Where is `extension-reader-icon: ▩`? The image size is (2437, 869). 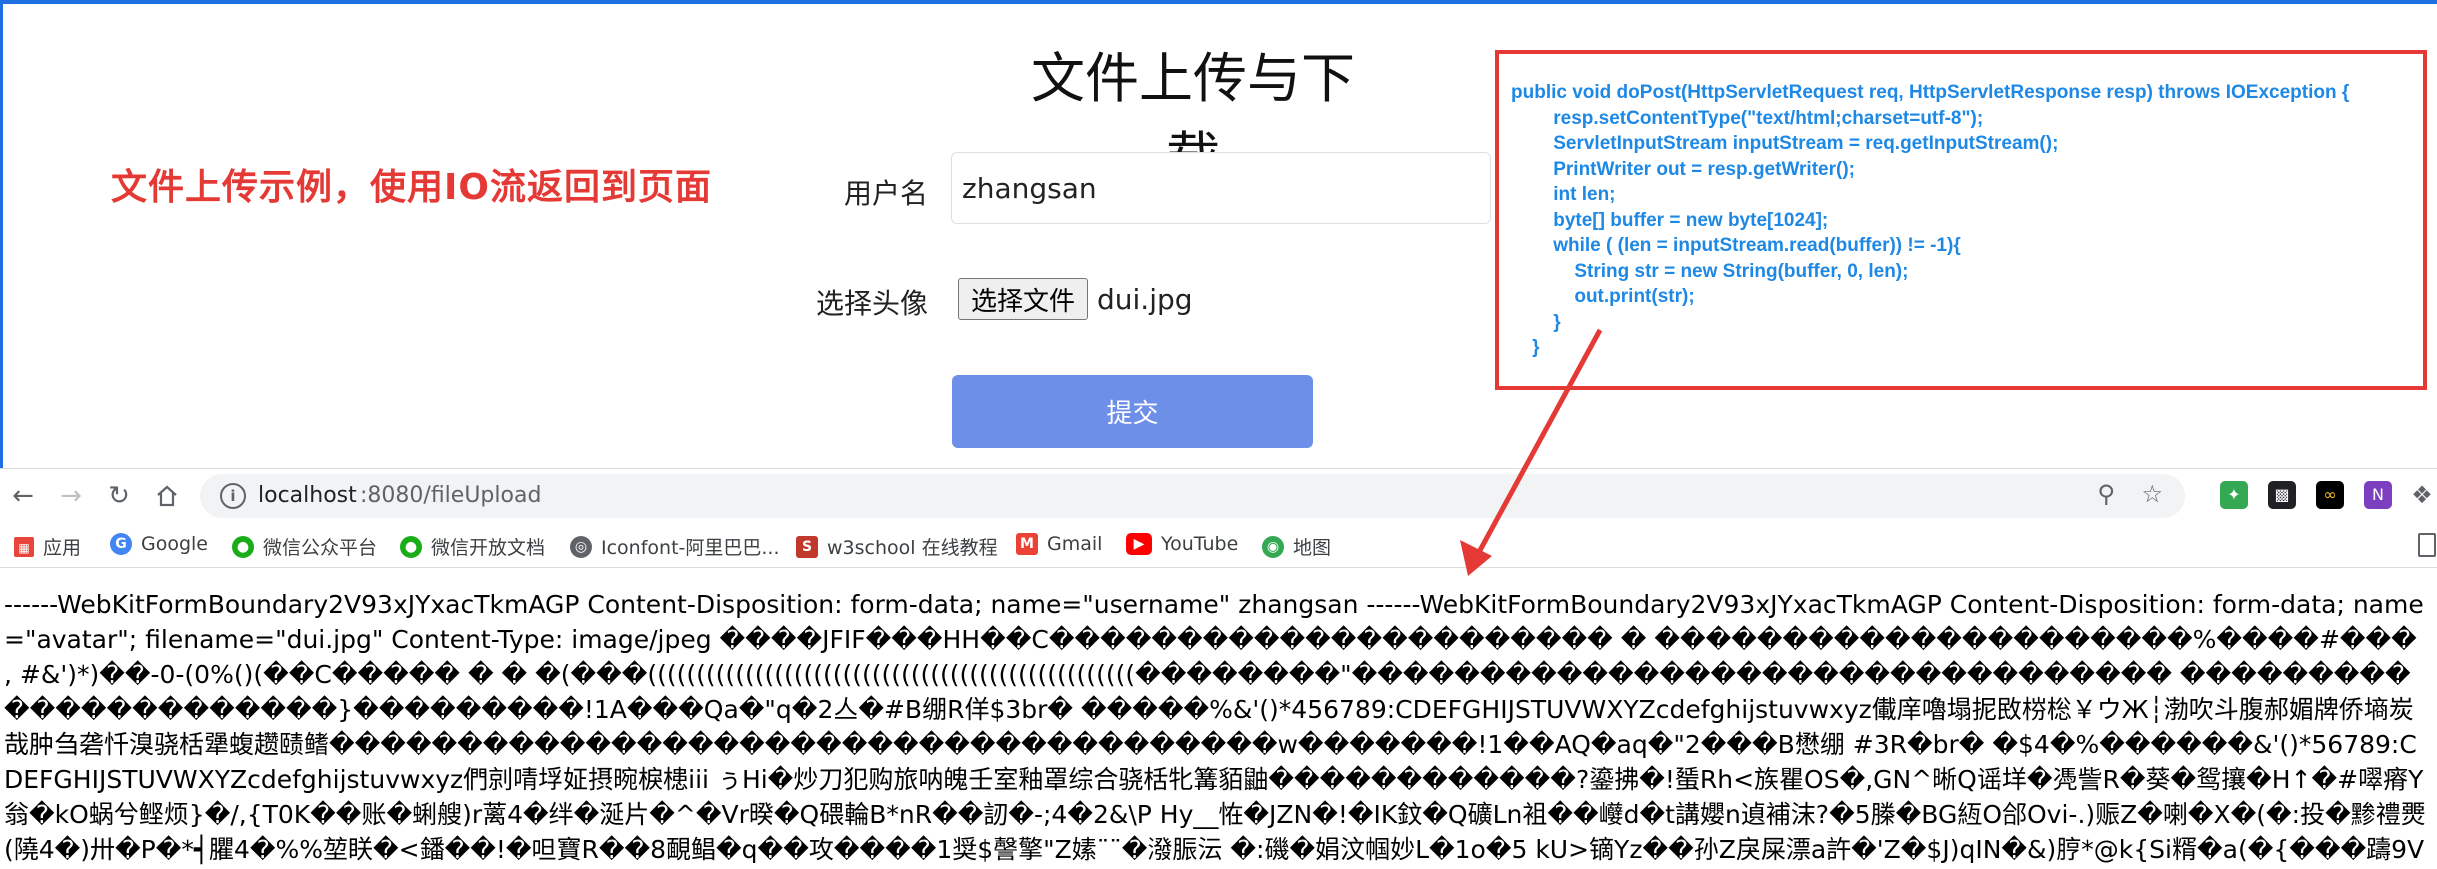
extension-reader-icon: ▩ is located at coordinates (2282, 495).